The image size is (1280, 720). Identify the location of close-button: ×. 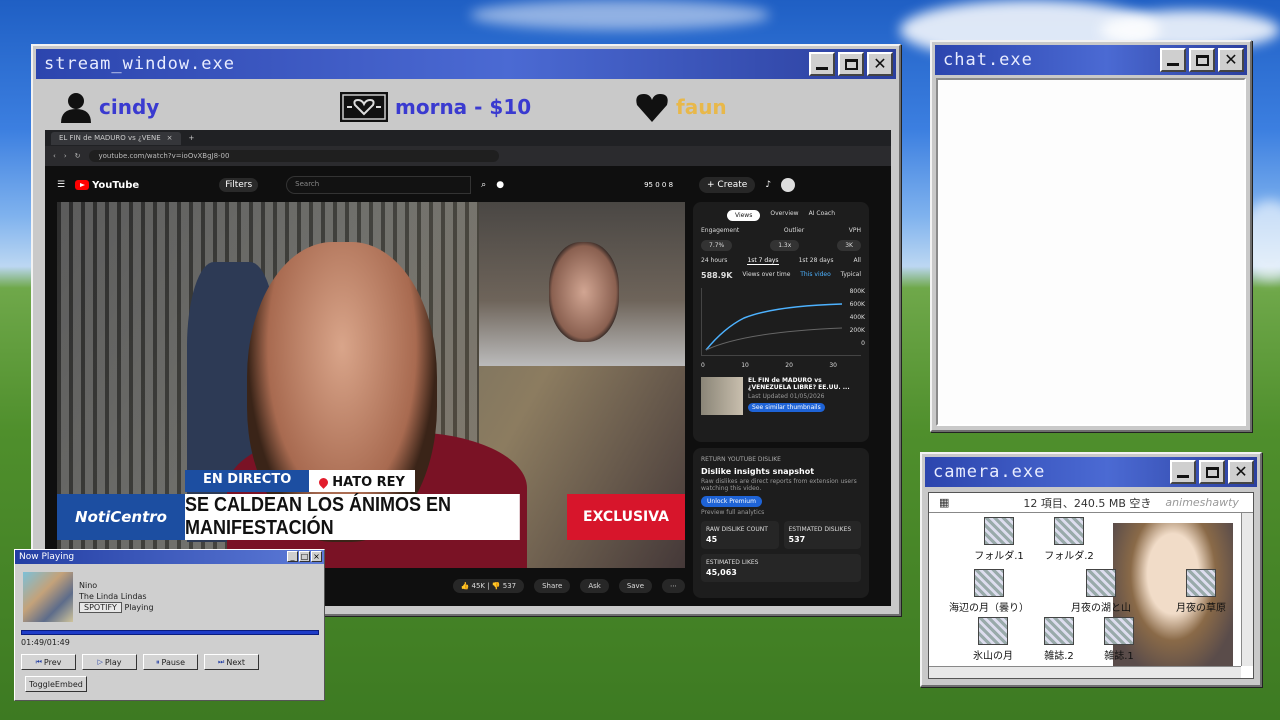
(316, 556).